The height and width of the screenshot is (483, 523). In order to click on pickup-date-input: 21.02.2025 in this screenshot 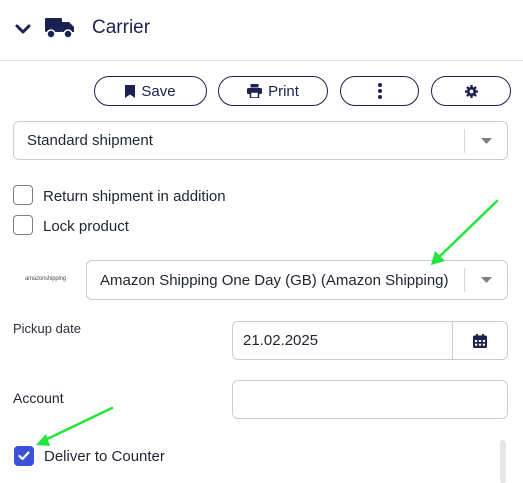, I will do `click(370, 340)`.